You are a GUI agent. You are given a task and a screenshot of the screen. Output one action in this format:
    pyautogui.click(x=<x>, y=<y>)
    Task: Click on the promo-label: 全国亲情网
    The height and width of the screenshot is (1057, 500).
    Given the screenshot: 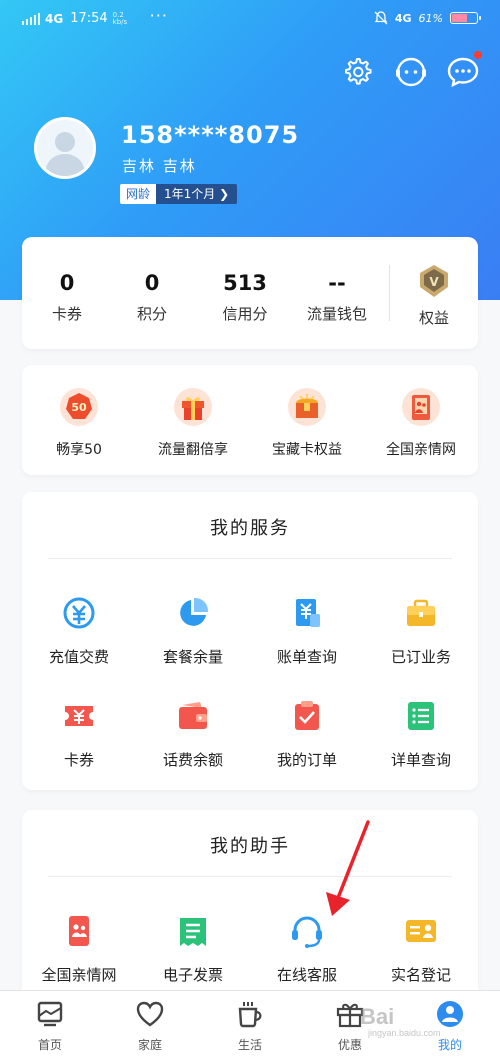 What is the action you would take?
    pyautogui.click(x=421, y=450)
    